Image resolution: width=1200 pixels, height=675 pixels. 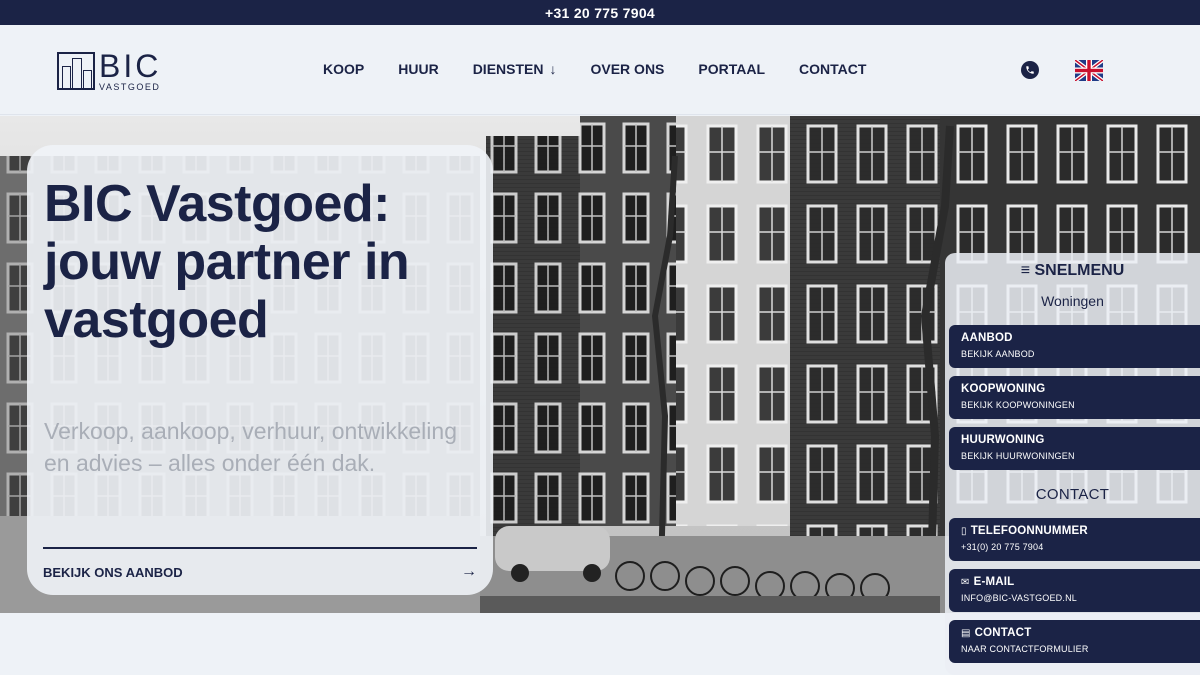 I want to click on quick-menu-item-title: CONTACT, so click(x=1003, y=633).